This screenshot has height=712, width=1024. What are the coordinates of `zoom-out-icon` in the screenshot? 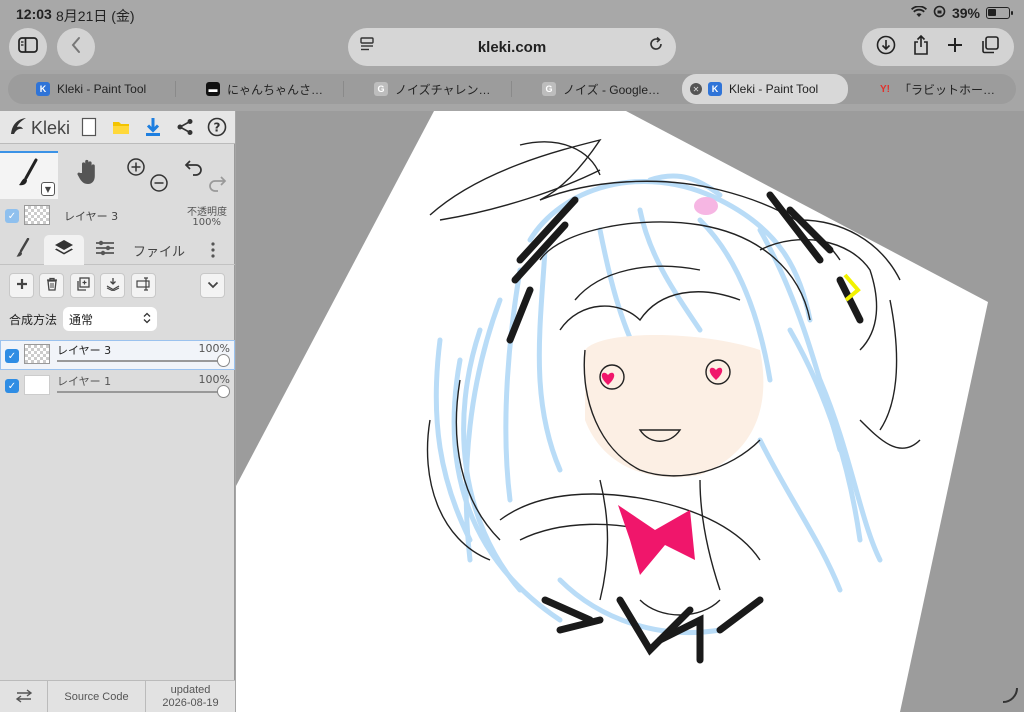 It's located at (159, 186).